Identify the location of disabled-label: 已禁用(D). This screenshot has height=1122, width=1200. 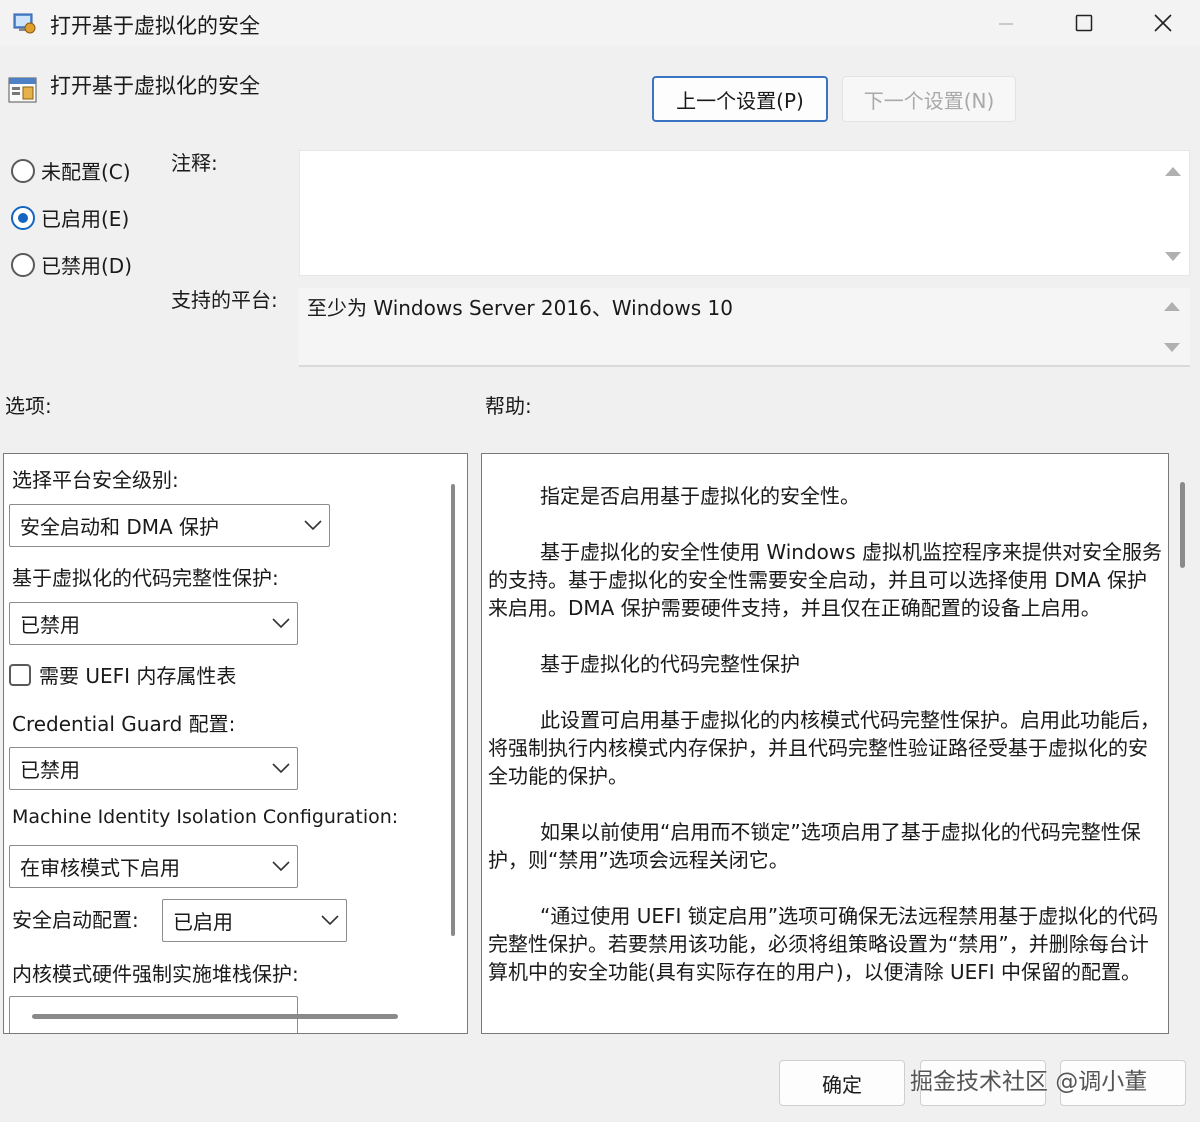
(87, 266).